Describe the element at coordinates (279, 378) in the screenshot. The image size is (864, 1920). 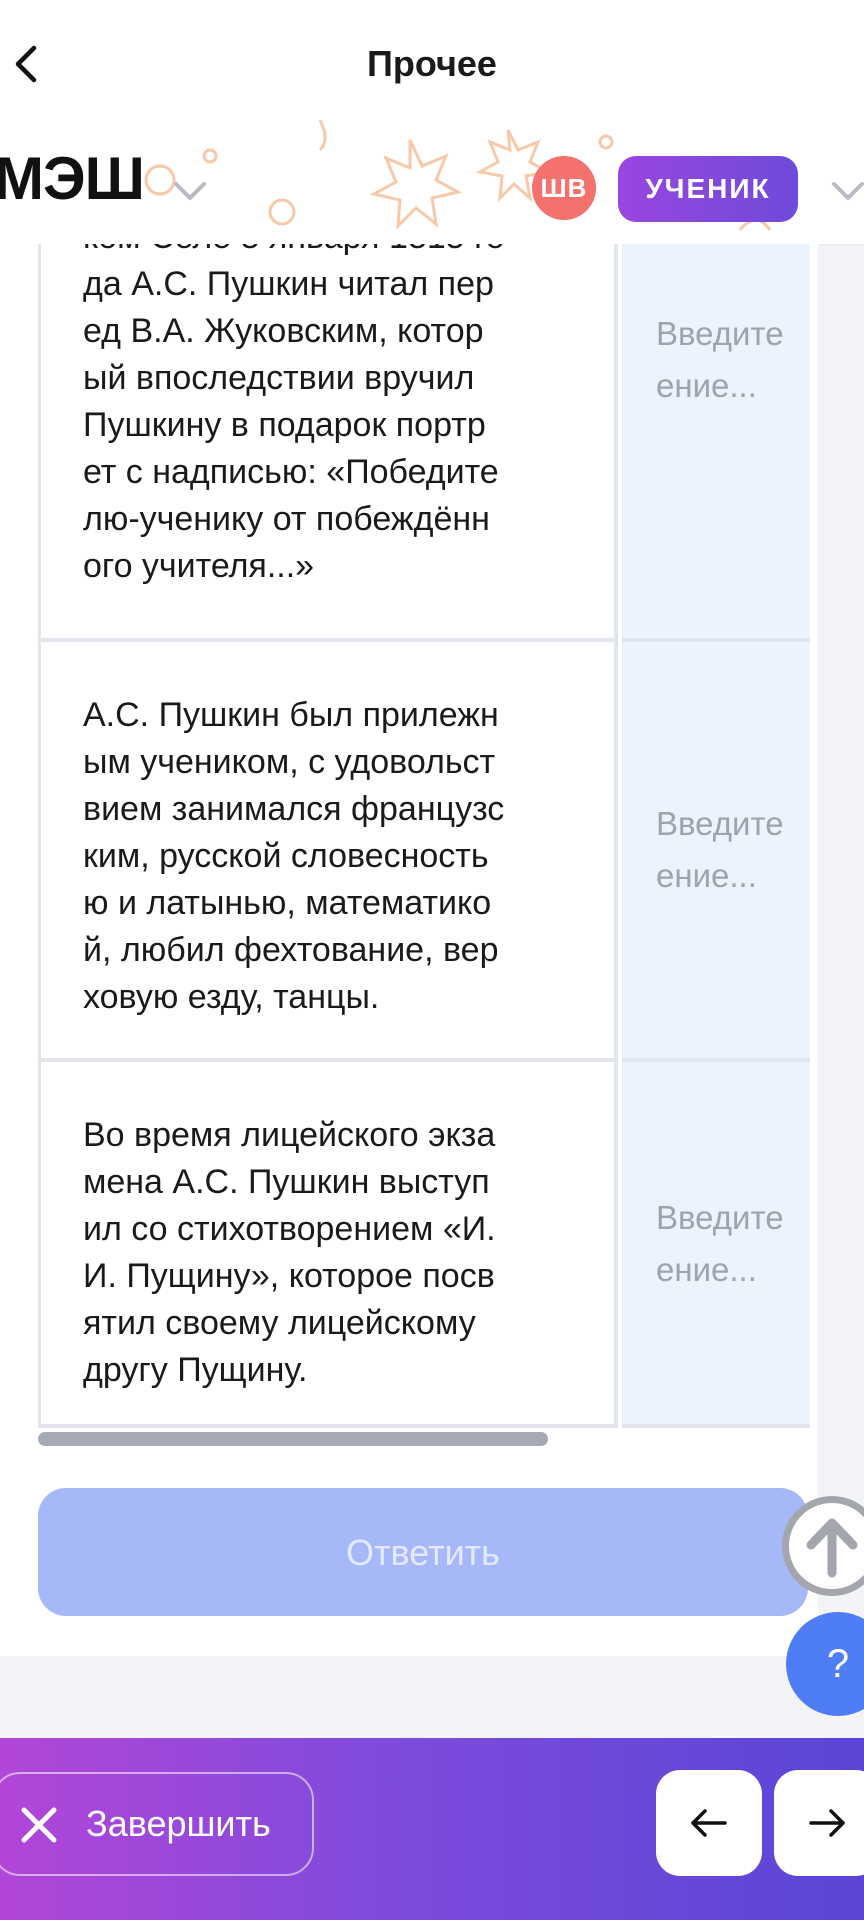
I see `statement-line: ый впоследствии вручил` at that location.